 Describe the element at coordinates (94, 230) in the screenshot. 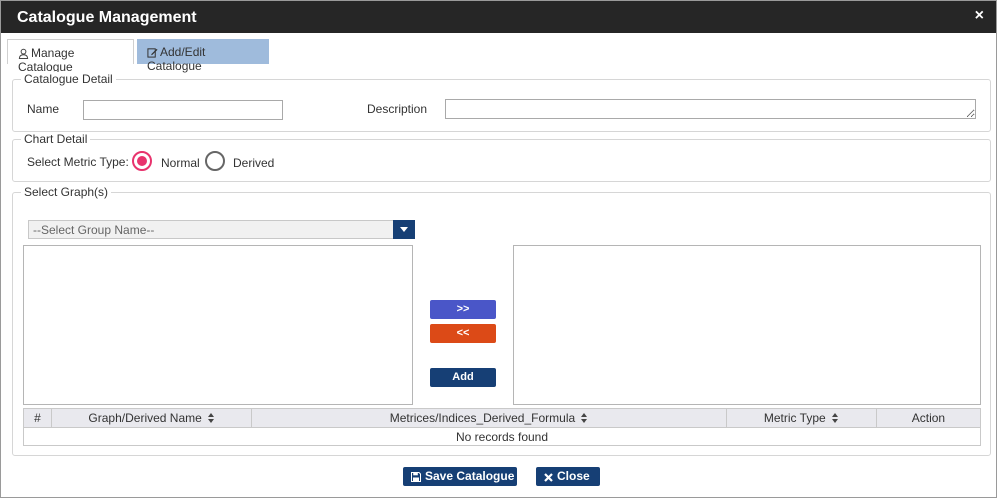

I see `group-name-select-value: --Select Group Name--` at that location.